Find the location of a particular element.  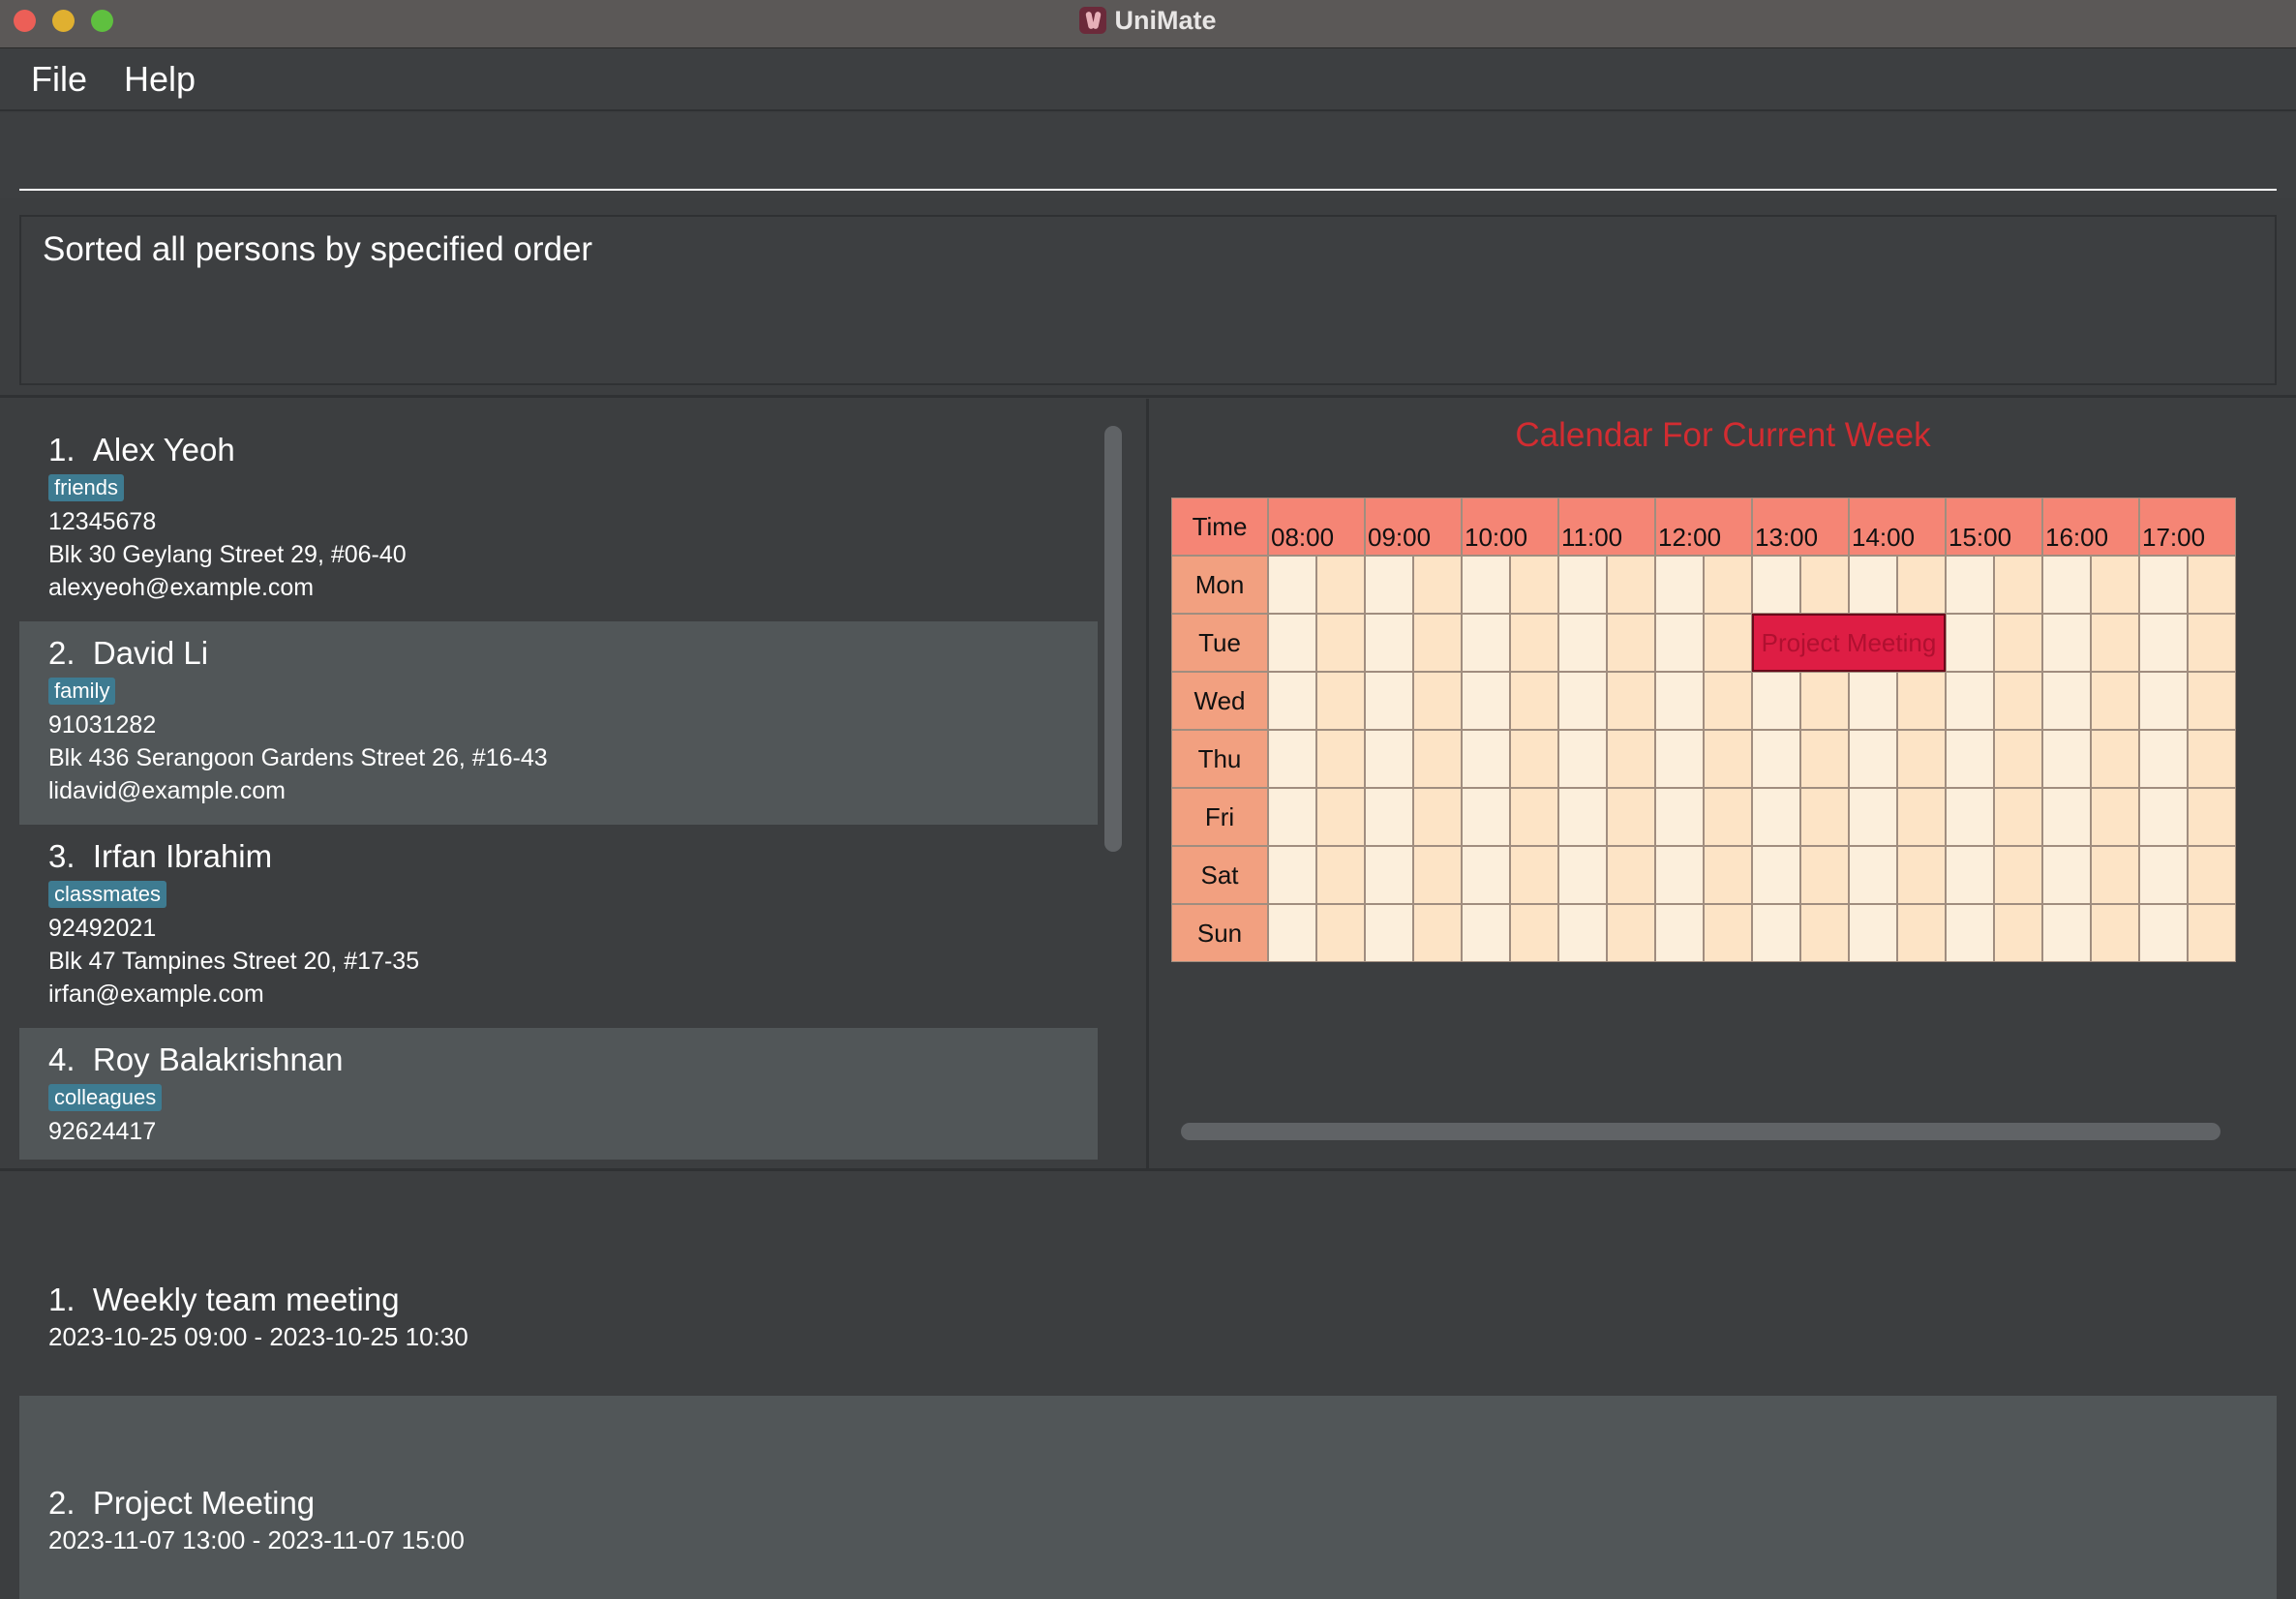

person-card: 4. Roy Balakrishnan colleagues 92624417 is located at coordinates (558, 1094).